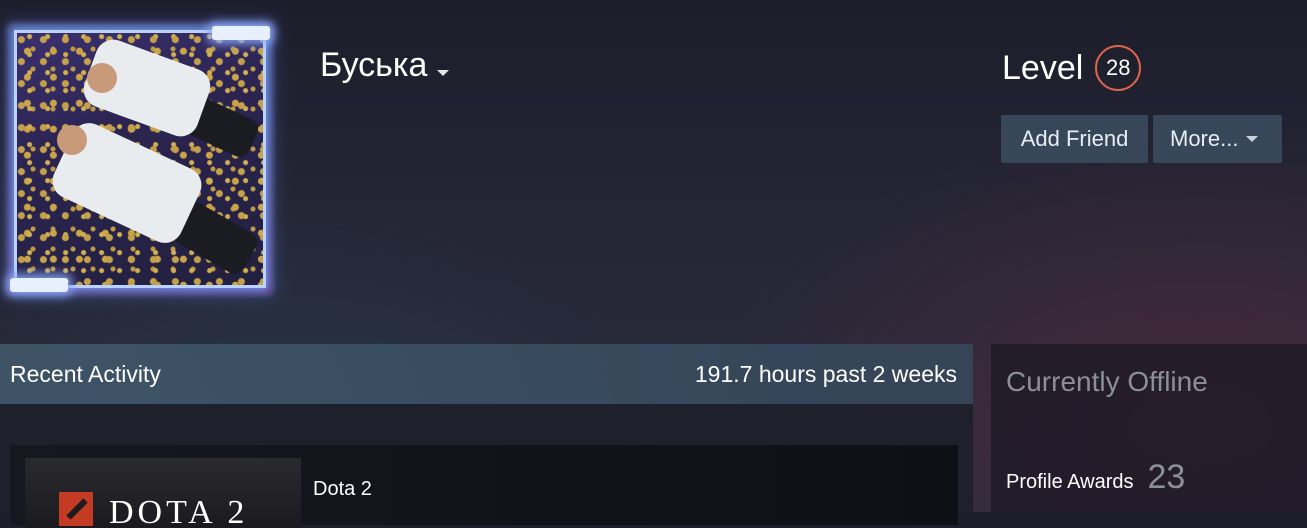 The image size is (1307, 528). I want to click on level-badge: 28, so click(1118, 68).